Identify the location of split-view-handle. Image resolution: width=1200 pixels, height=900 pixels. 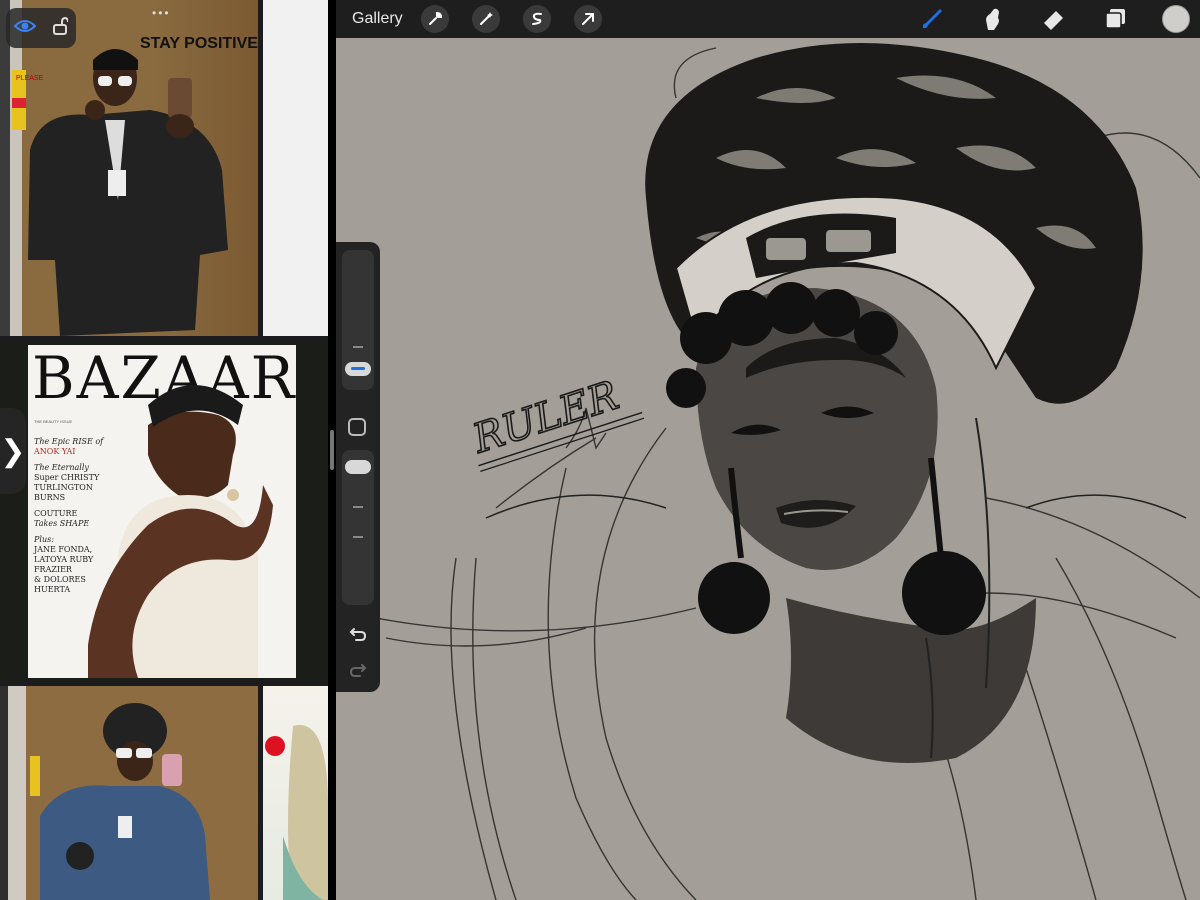
(332, 450).